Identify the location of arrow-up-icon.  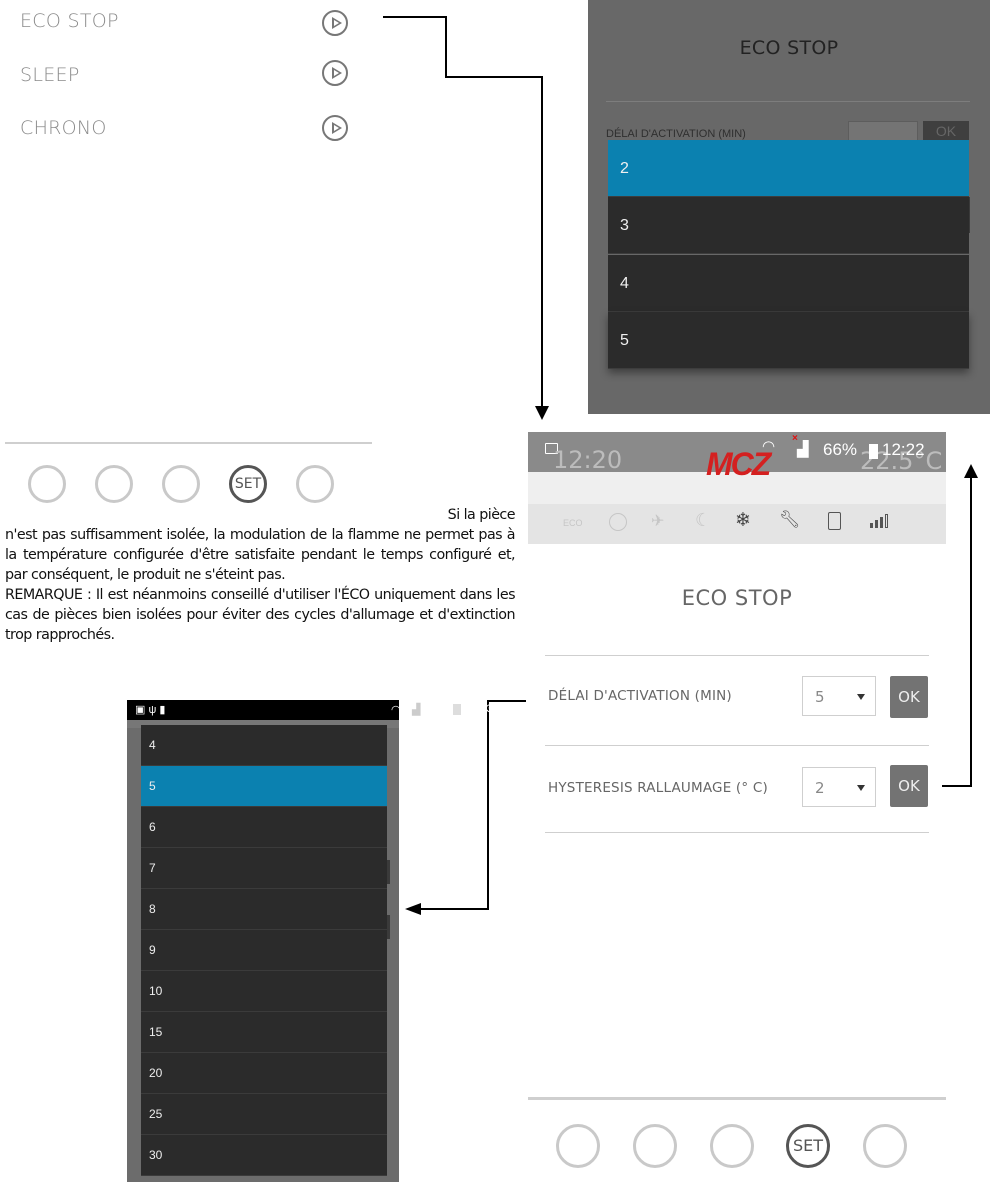
(971, 471).